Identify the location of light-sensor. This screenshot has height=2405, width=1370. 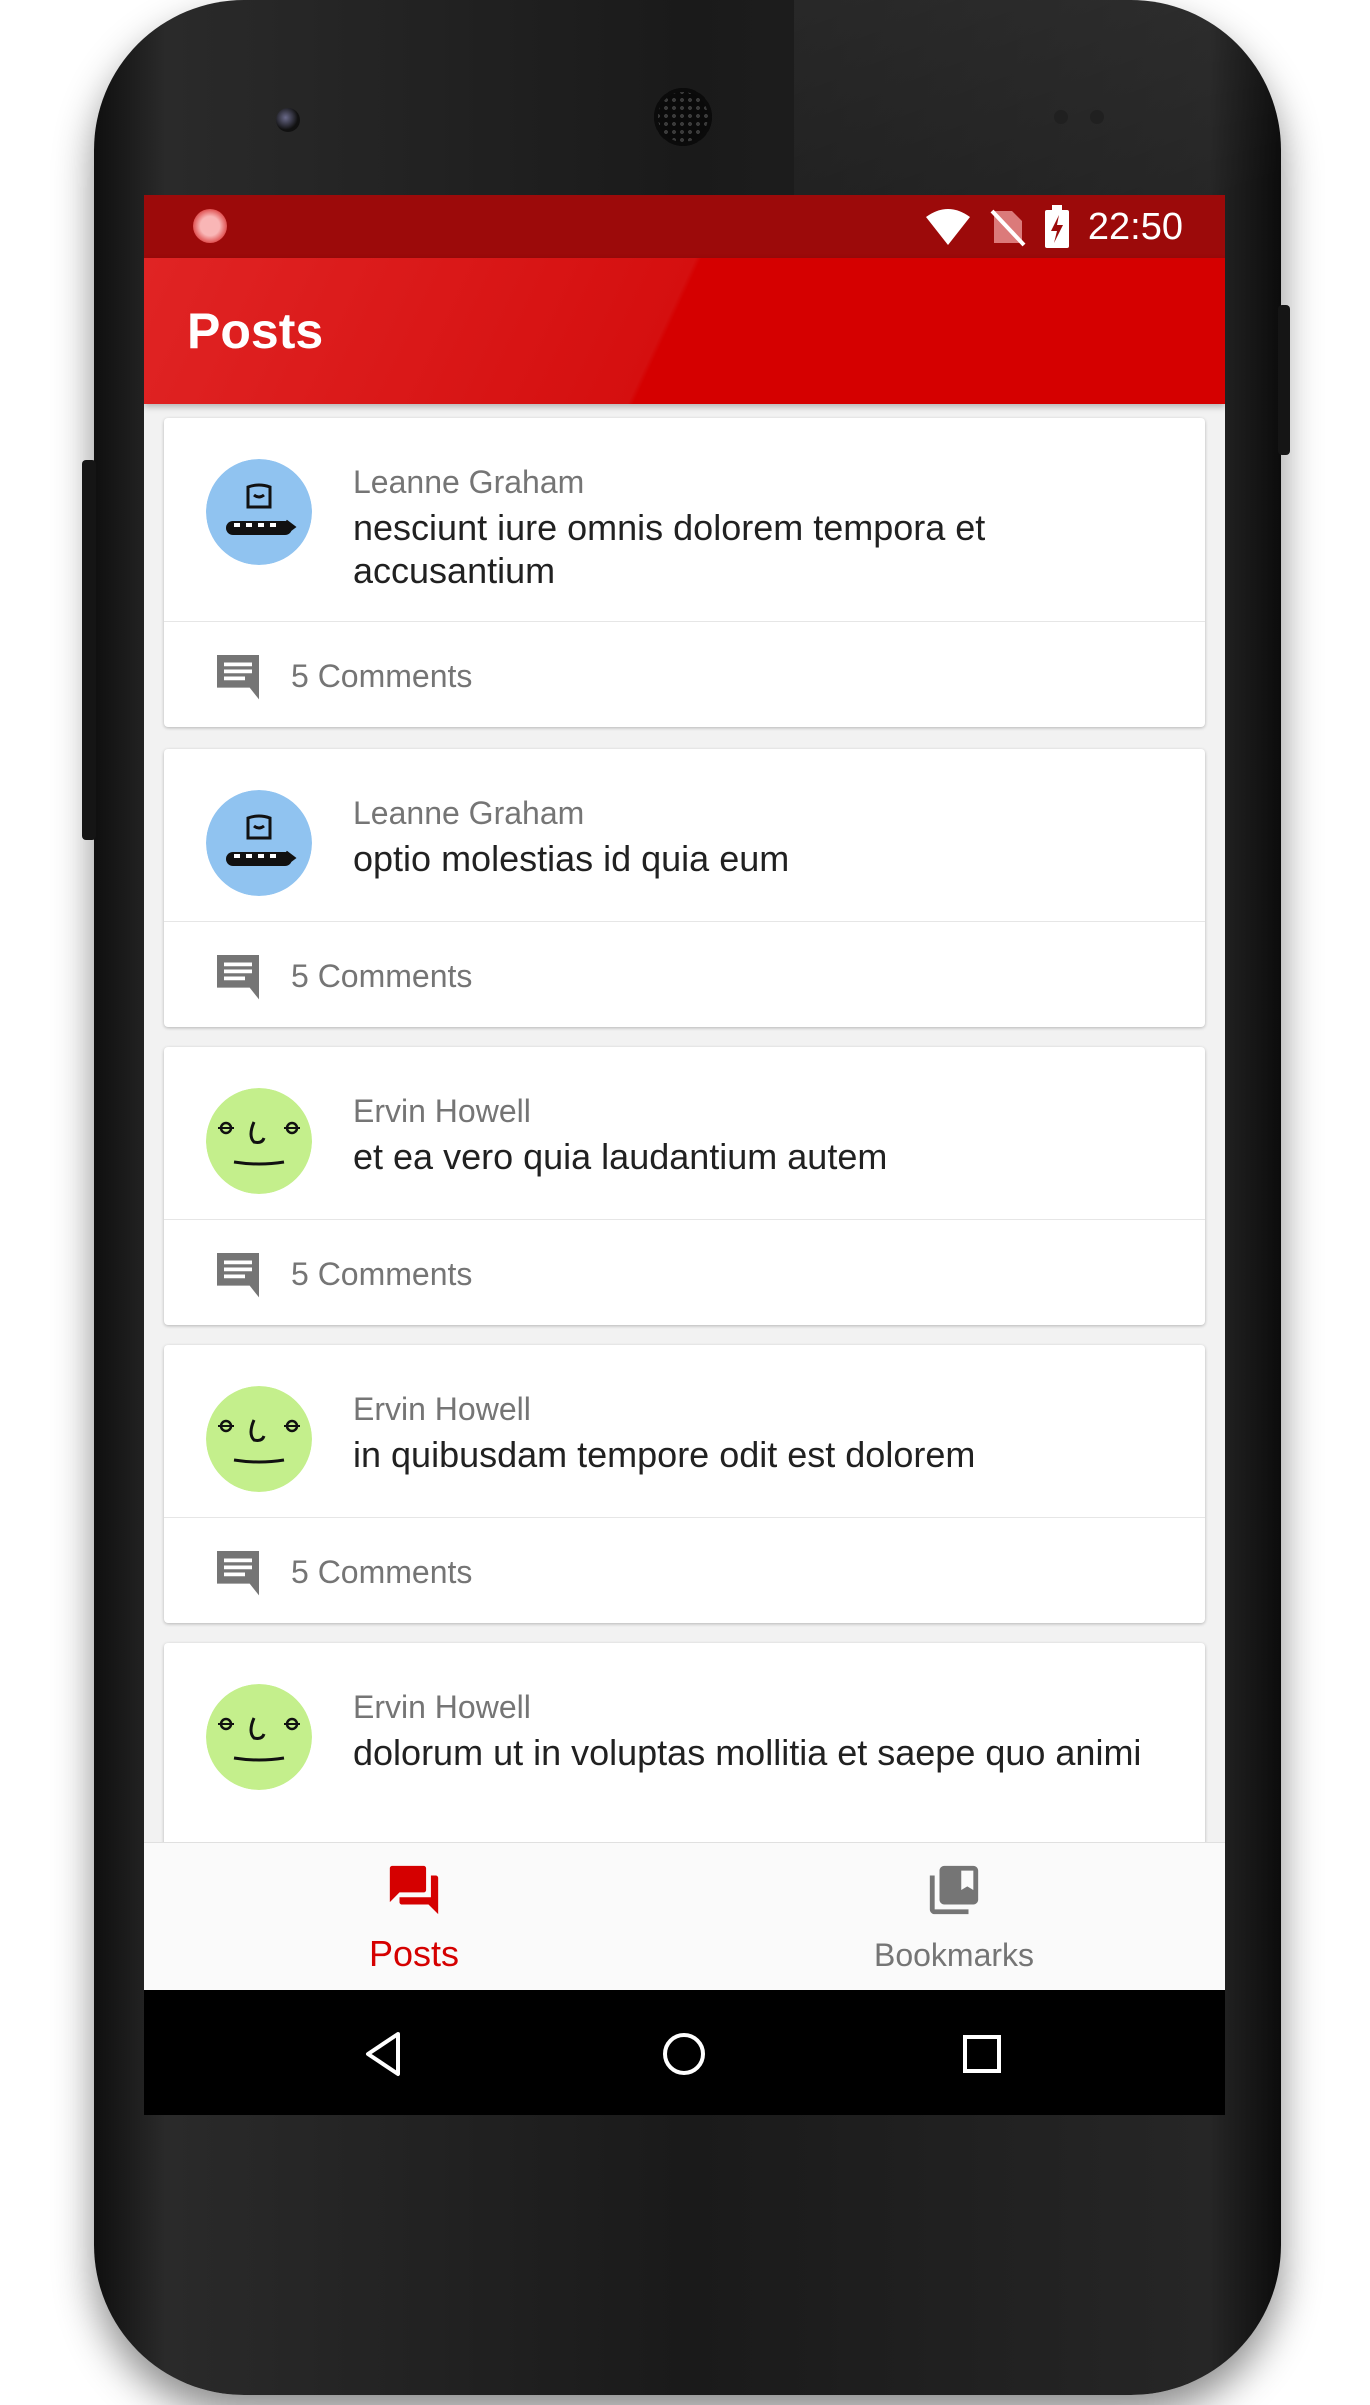
(1097, 117).